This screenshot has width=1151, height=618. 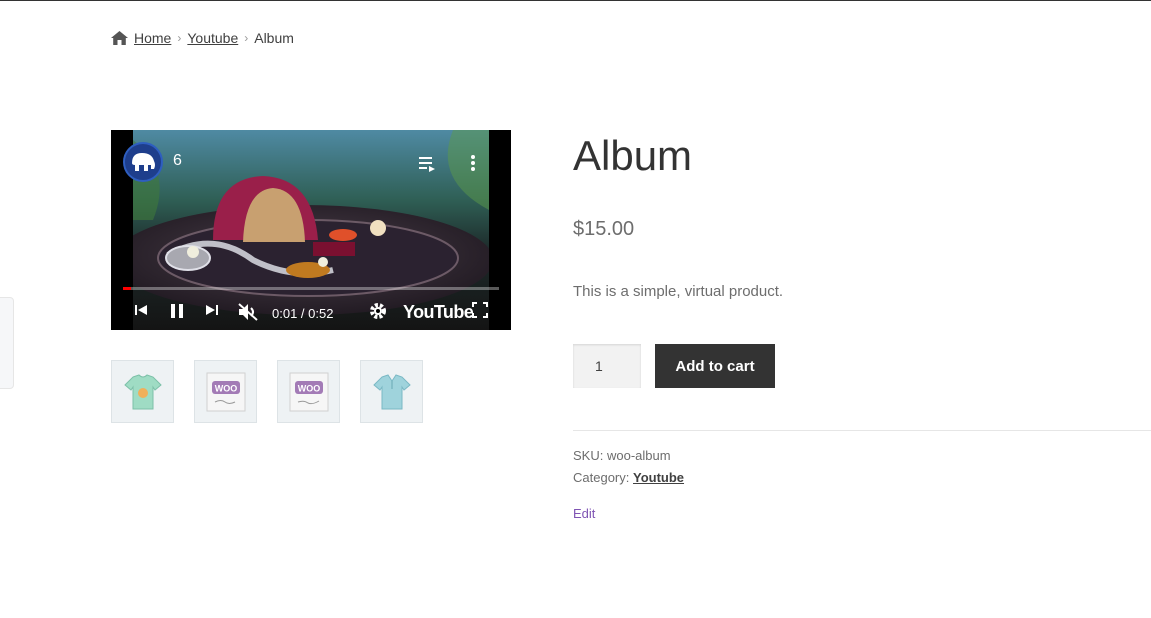 I want to click on breadcrumb-home-link: Home, so click(x=152, y=38).